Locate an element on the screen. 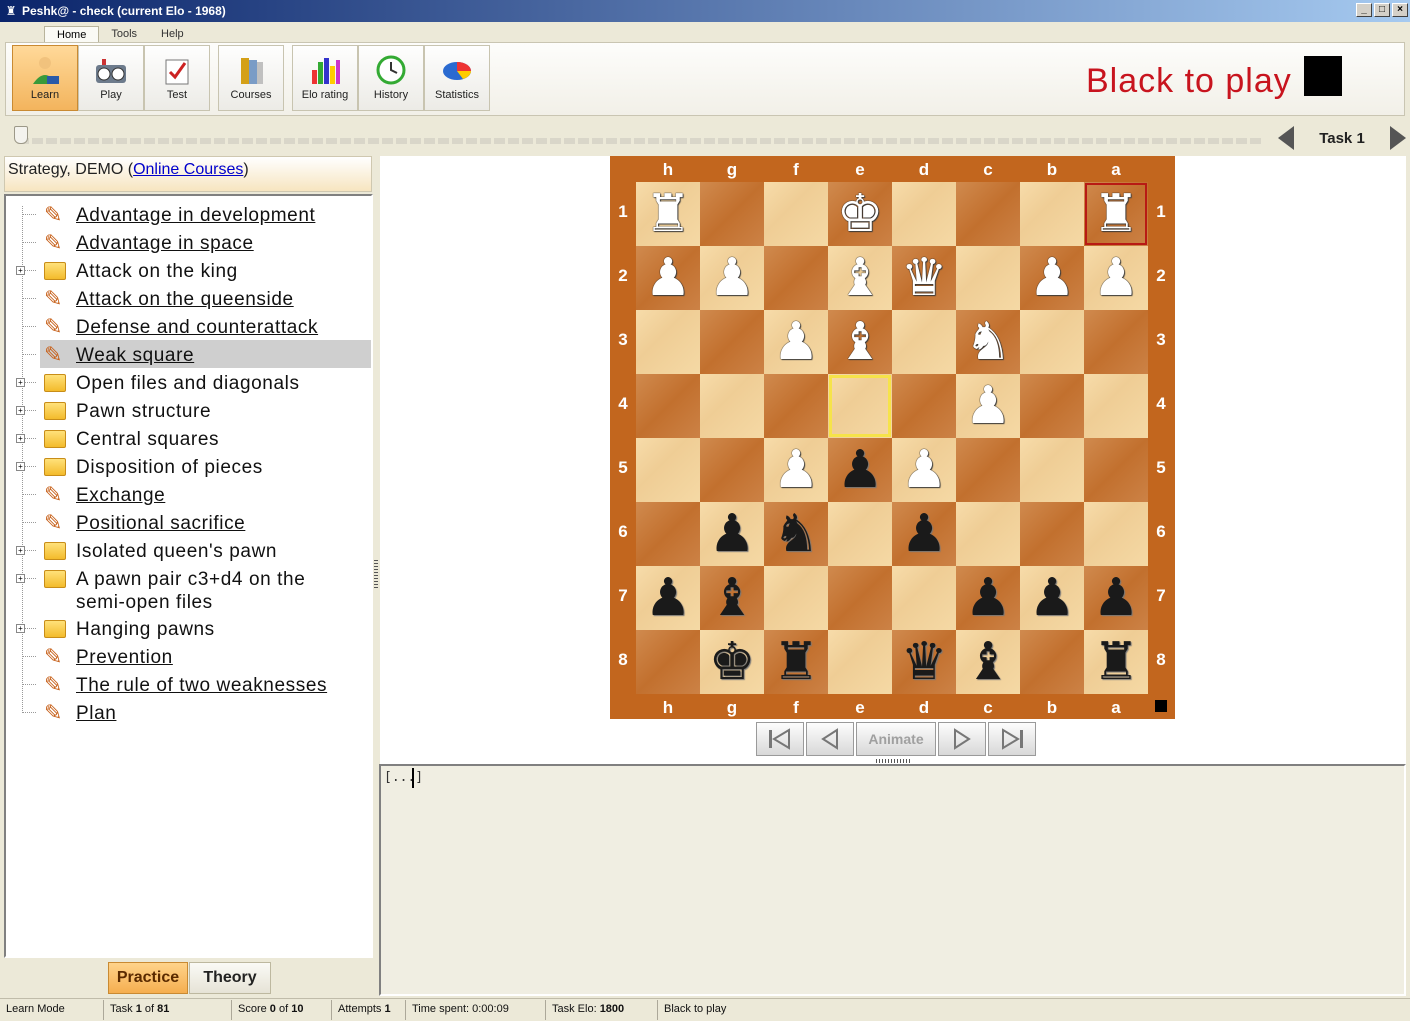 The image size is (1410, 1021). black-piece-e5: ♟ is located at coordinates (860, 470).